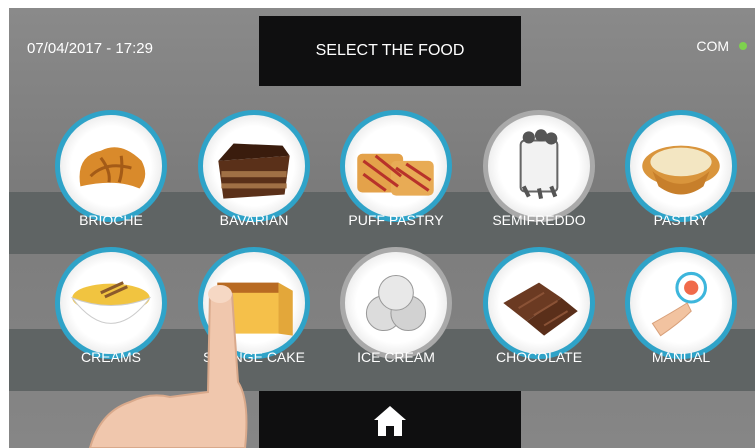  I want to click on food-tile-bavarian: BAVARIAN, so click(254, 175).